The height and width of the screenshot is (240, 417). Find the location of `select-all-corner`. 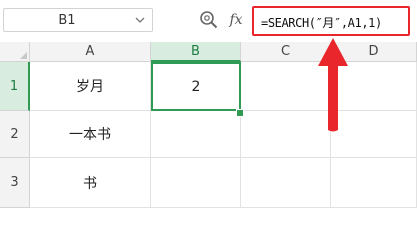

select-all-corner is located at coordinates (15, 52).